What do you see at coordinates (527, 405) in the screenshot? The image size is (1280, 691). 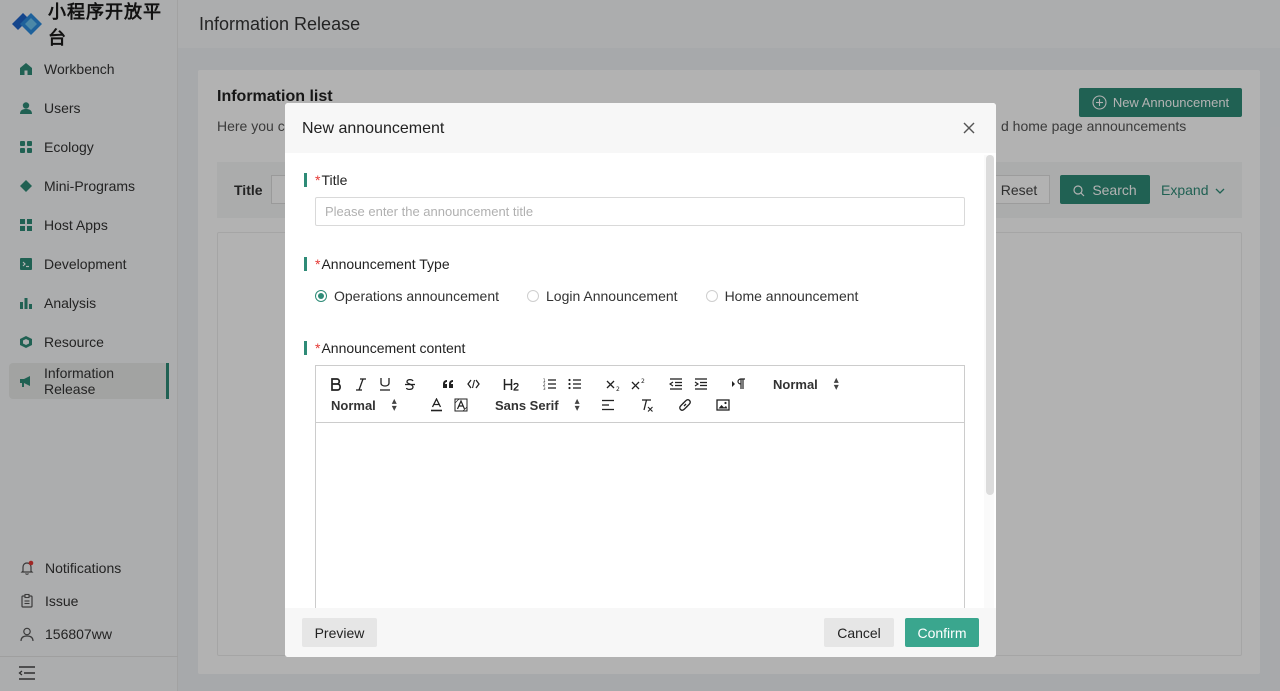 I see `font-select-value: Sans Serif` at bounding box center [527, 405].